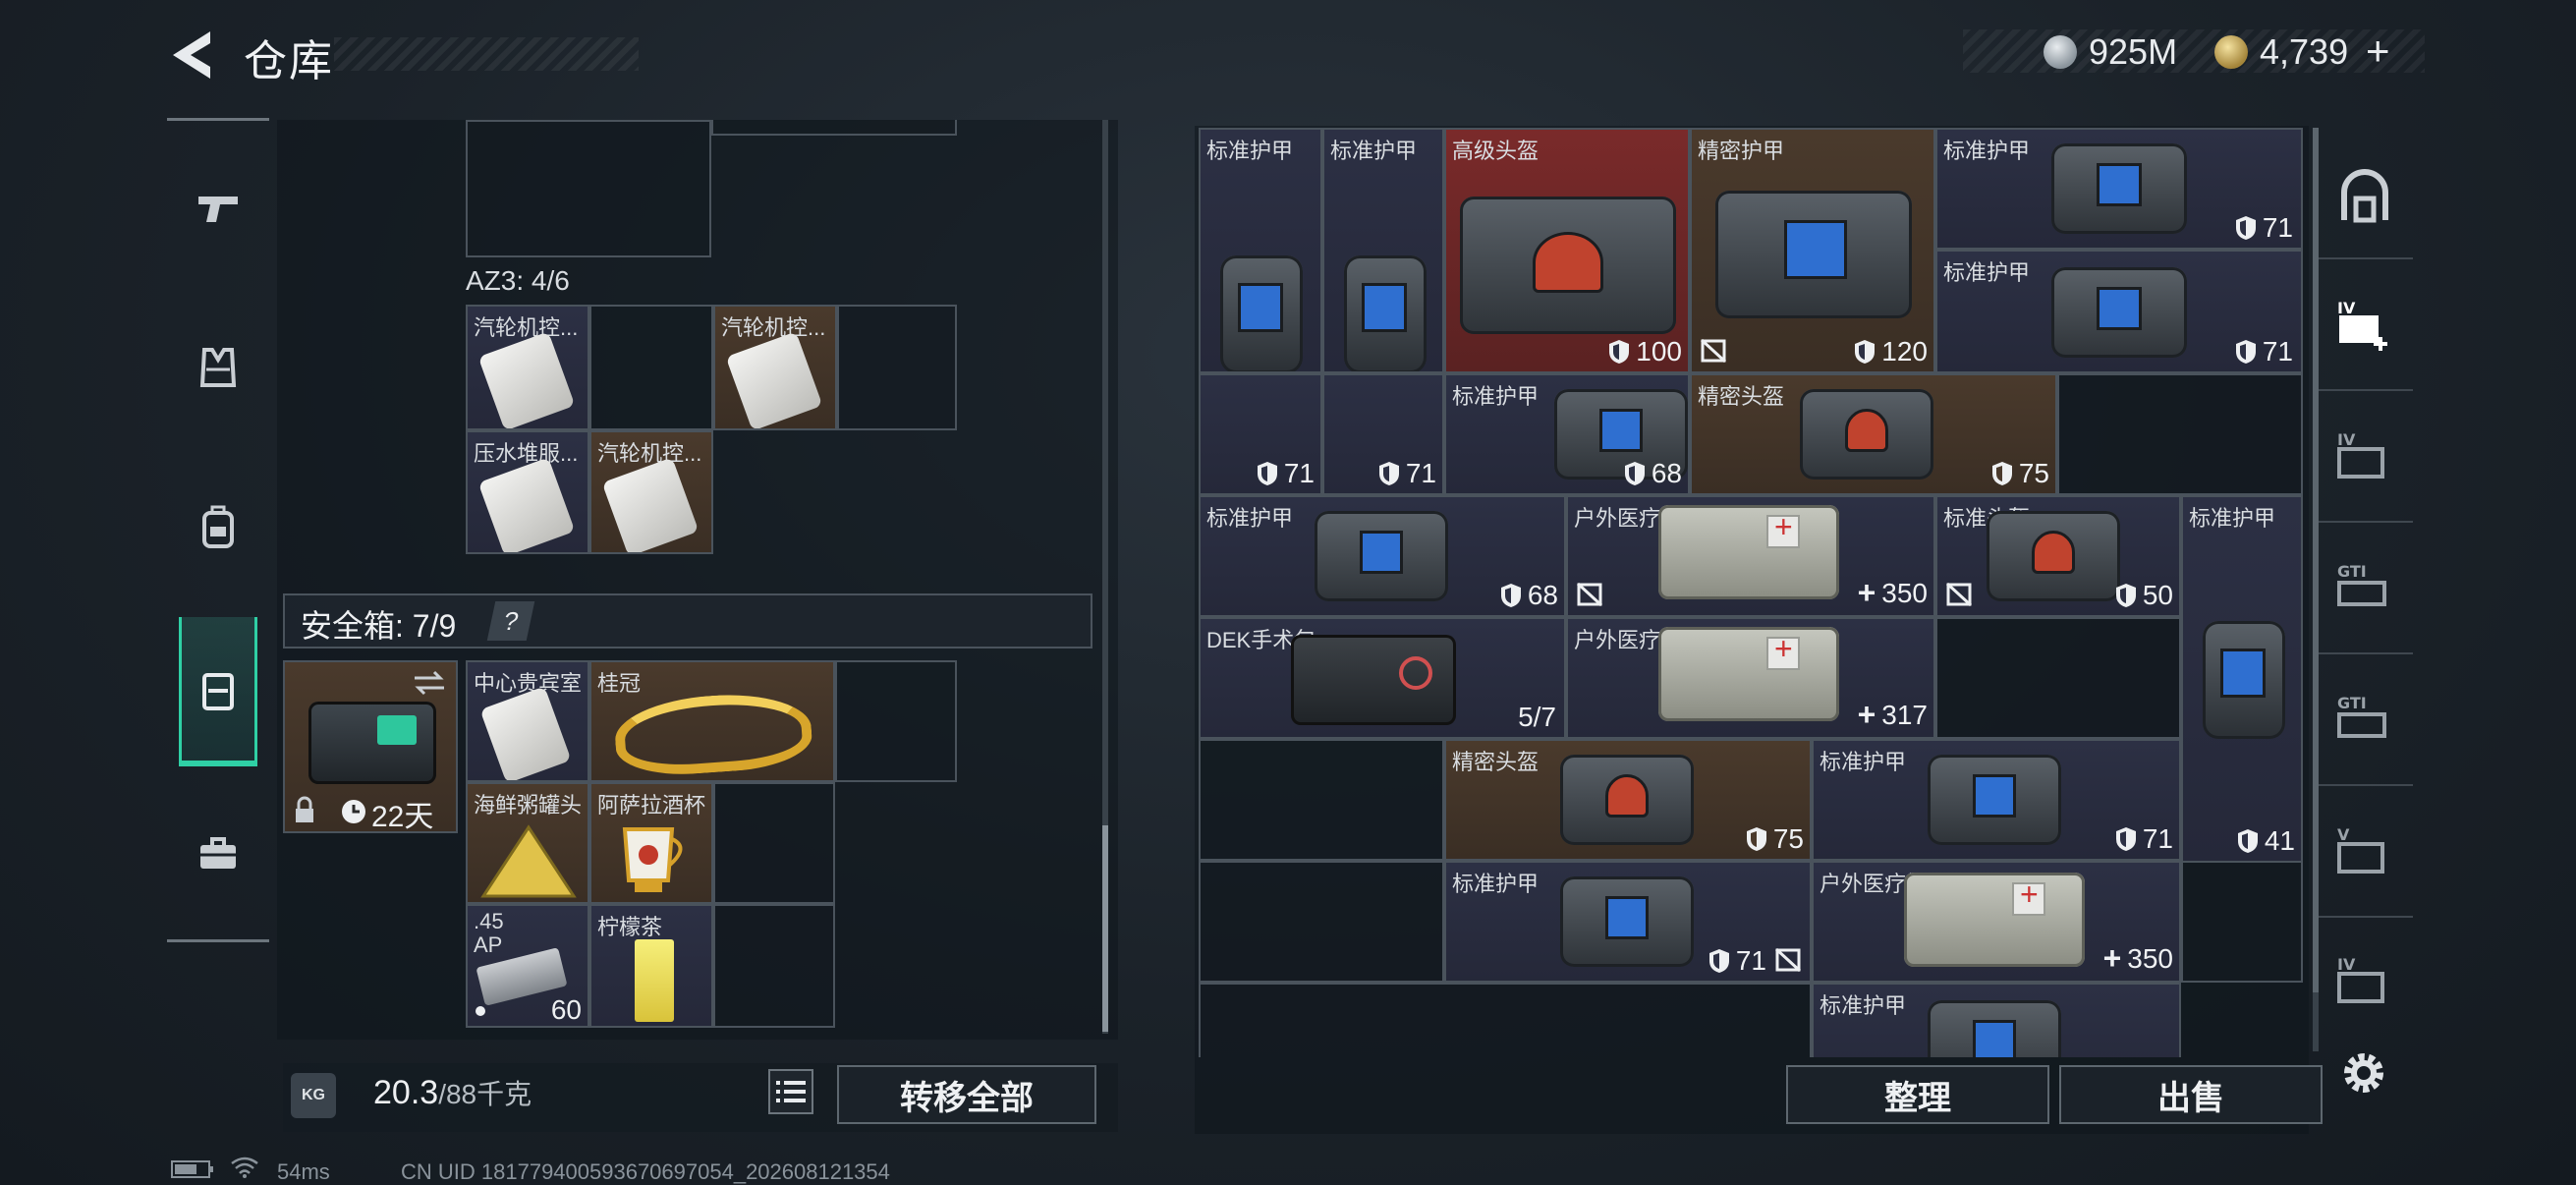 This screenshot has width=2576, height=1185. What do you see at coordinates (966, 1095) in the screenshot?
I see `transfer-all-button: 转移全部` at bounding box center [966, 1095].